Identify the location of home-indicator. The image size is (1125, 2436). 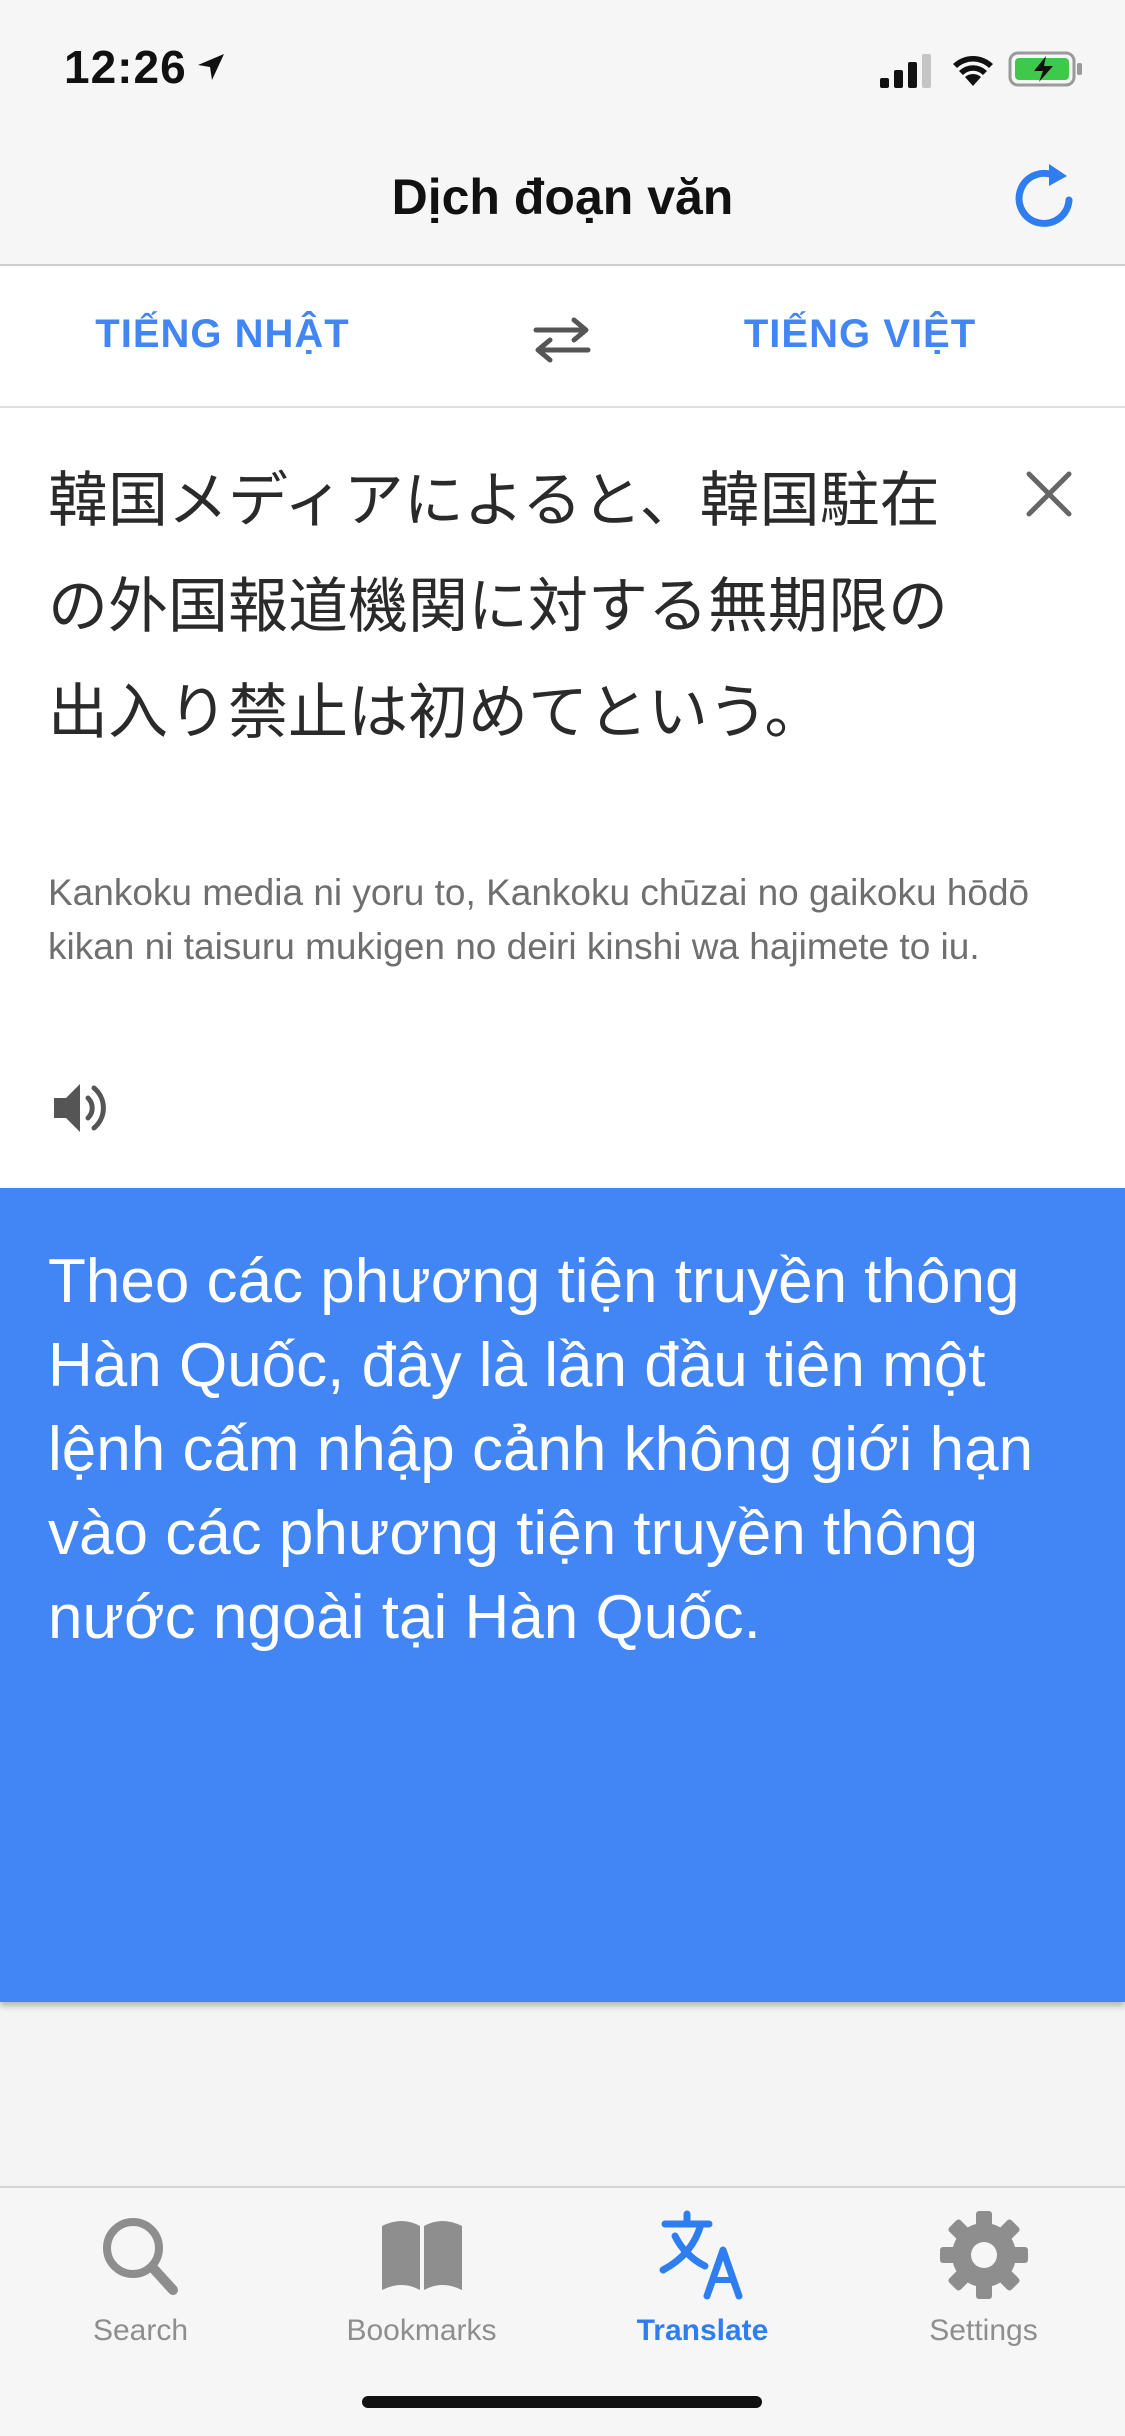
(562, 2402).